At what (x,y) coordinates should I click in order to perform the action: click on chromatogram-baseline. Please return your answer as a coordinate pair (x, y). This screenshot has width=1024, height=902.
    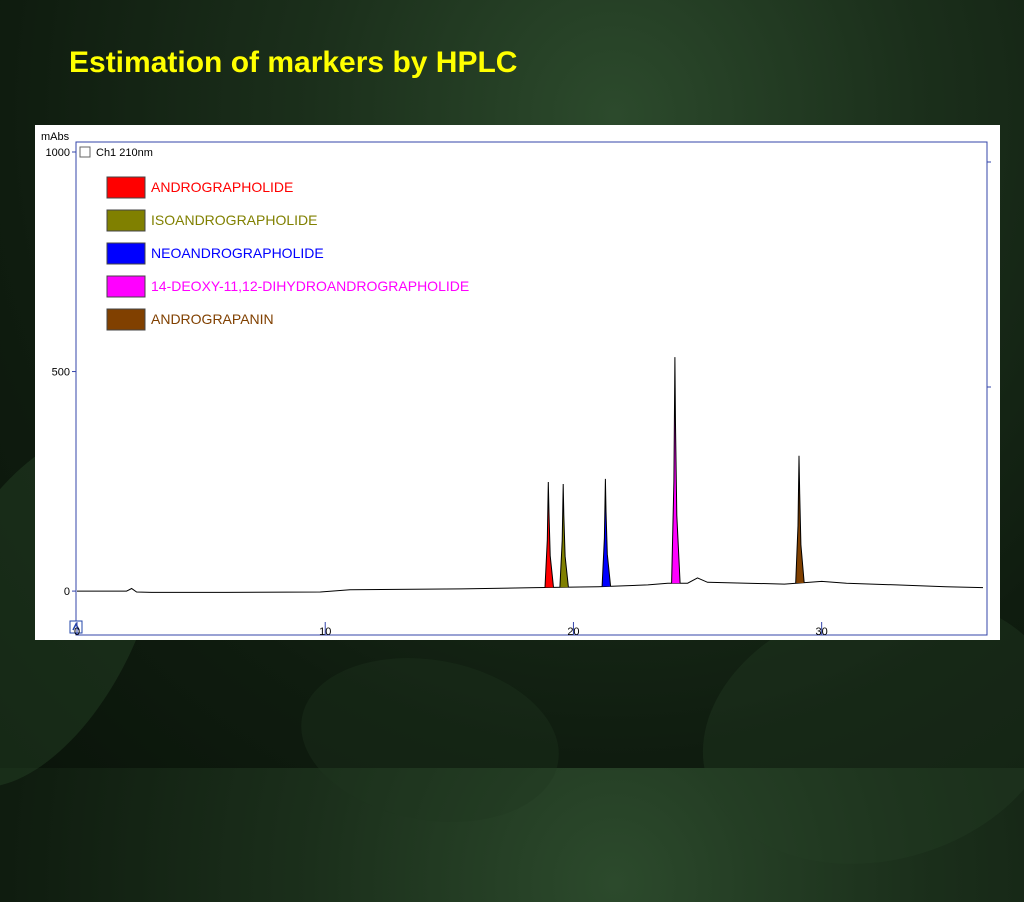
    Looking at the image, I should click on (530, 585).